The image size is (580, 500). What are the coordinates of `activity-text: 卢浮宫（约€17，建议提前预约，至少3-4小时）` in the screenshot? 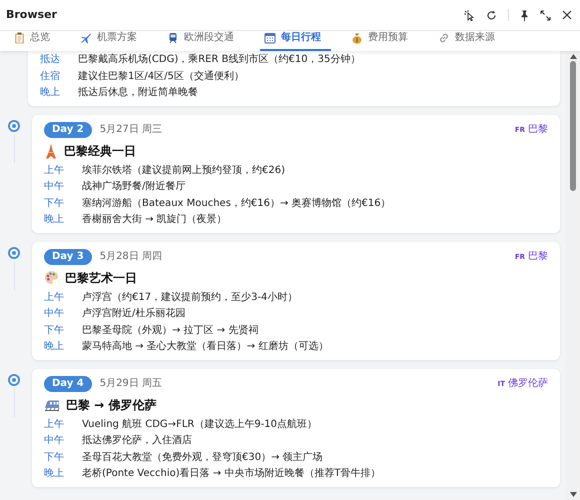 It's located at (190, 297).